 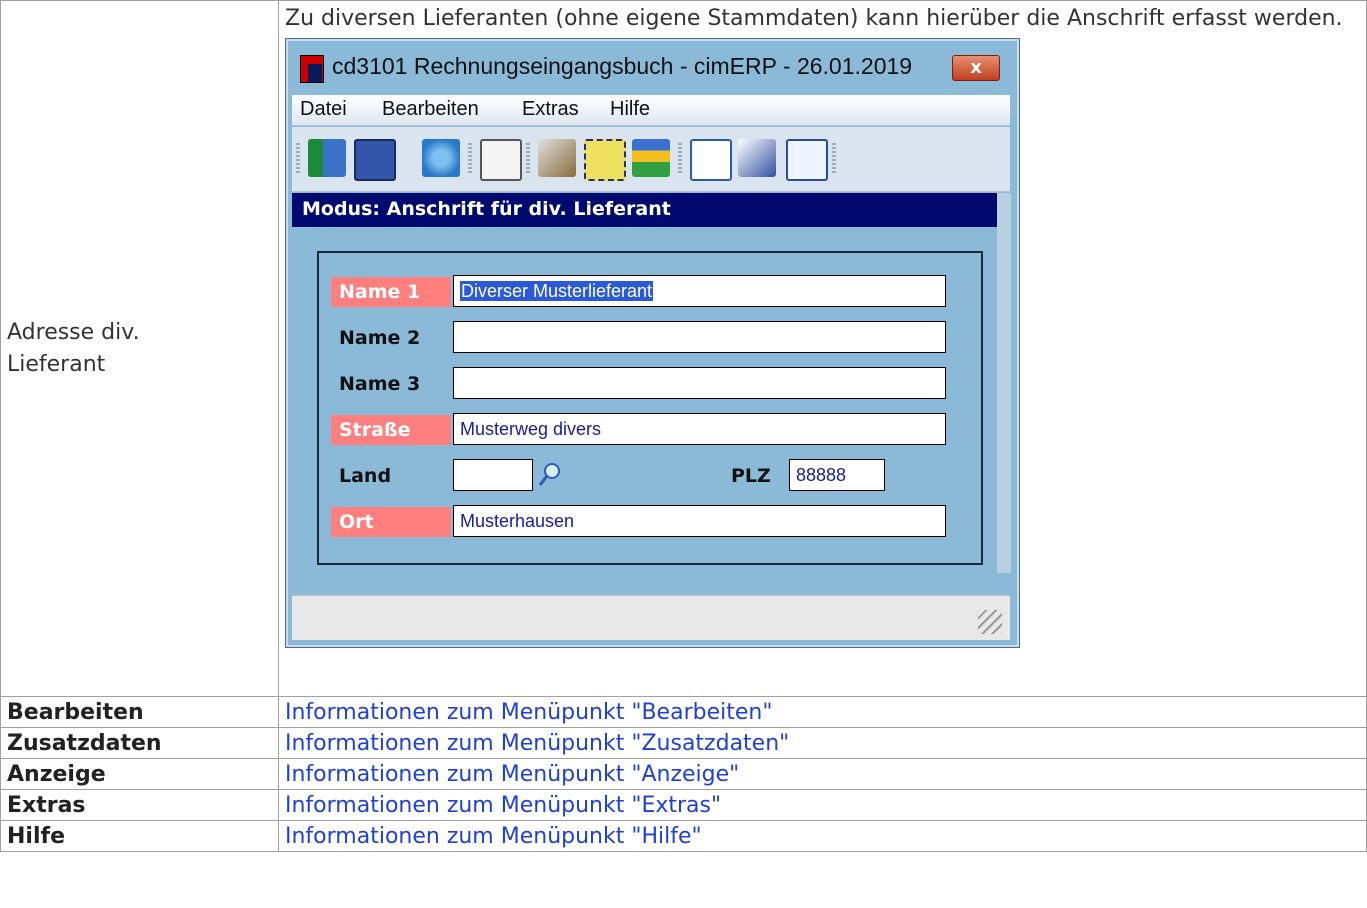 I want to click on menu-datei: Datei, so click(x=323, y=109).